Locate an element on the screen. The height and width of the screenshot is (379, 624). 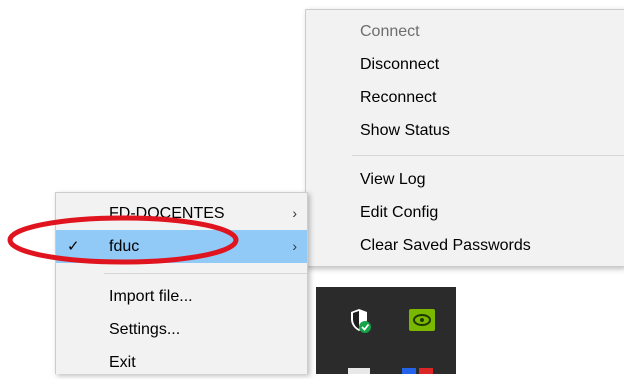
menu-item-fd-docentes-label: FD-DOCENTES is located at coordinates (167, 213).